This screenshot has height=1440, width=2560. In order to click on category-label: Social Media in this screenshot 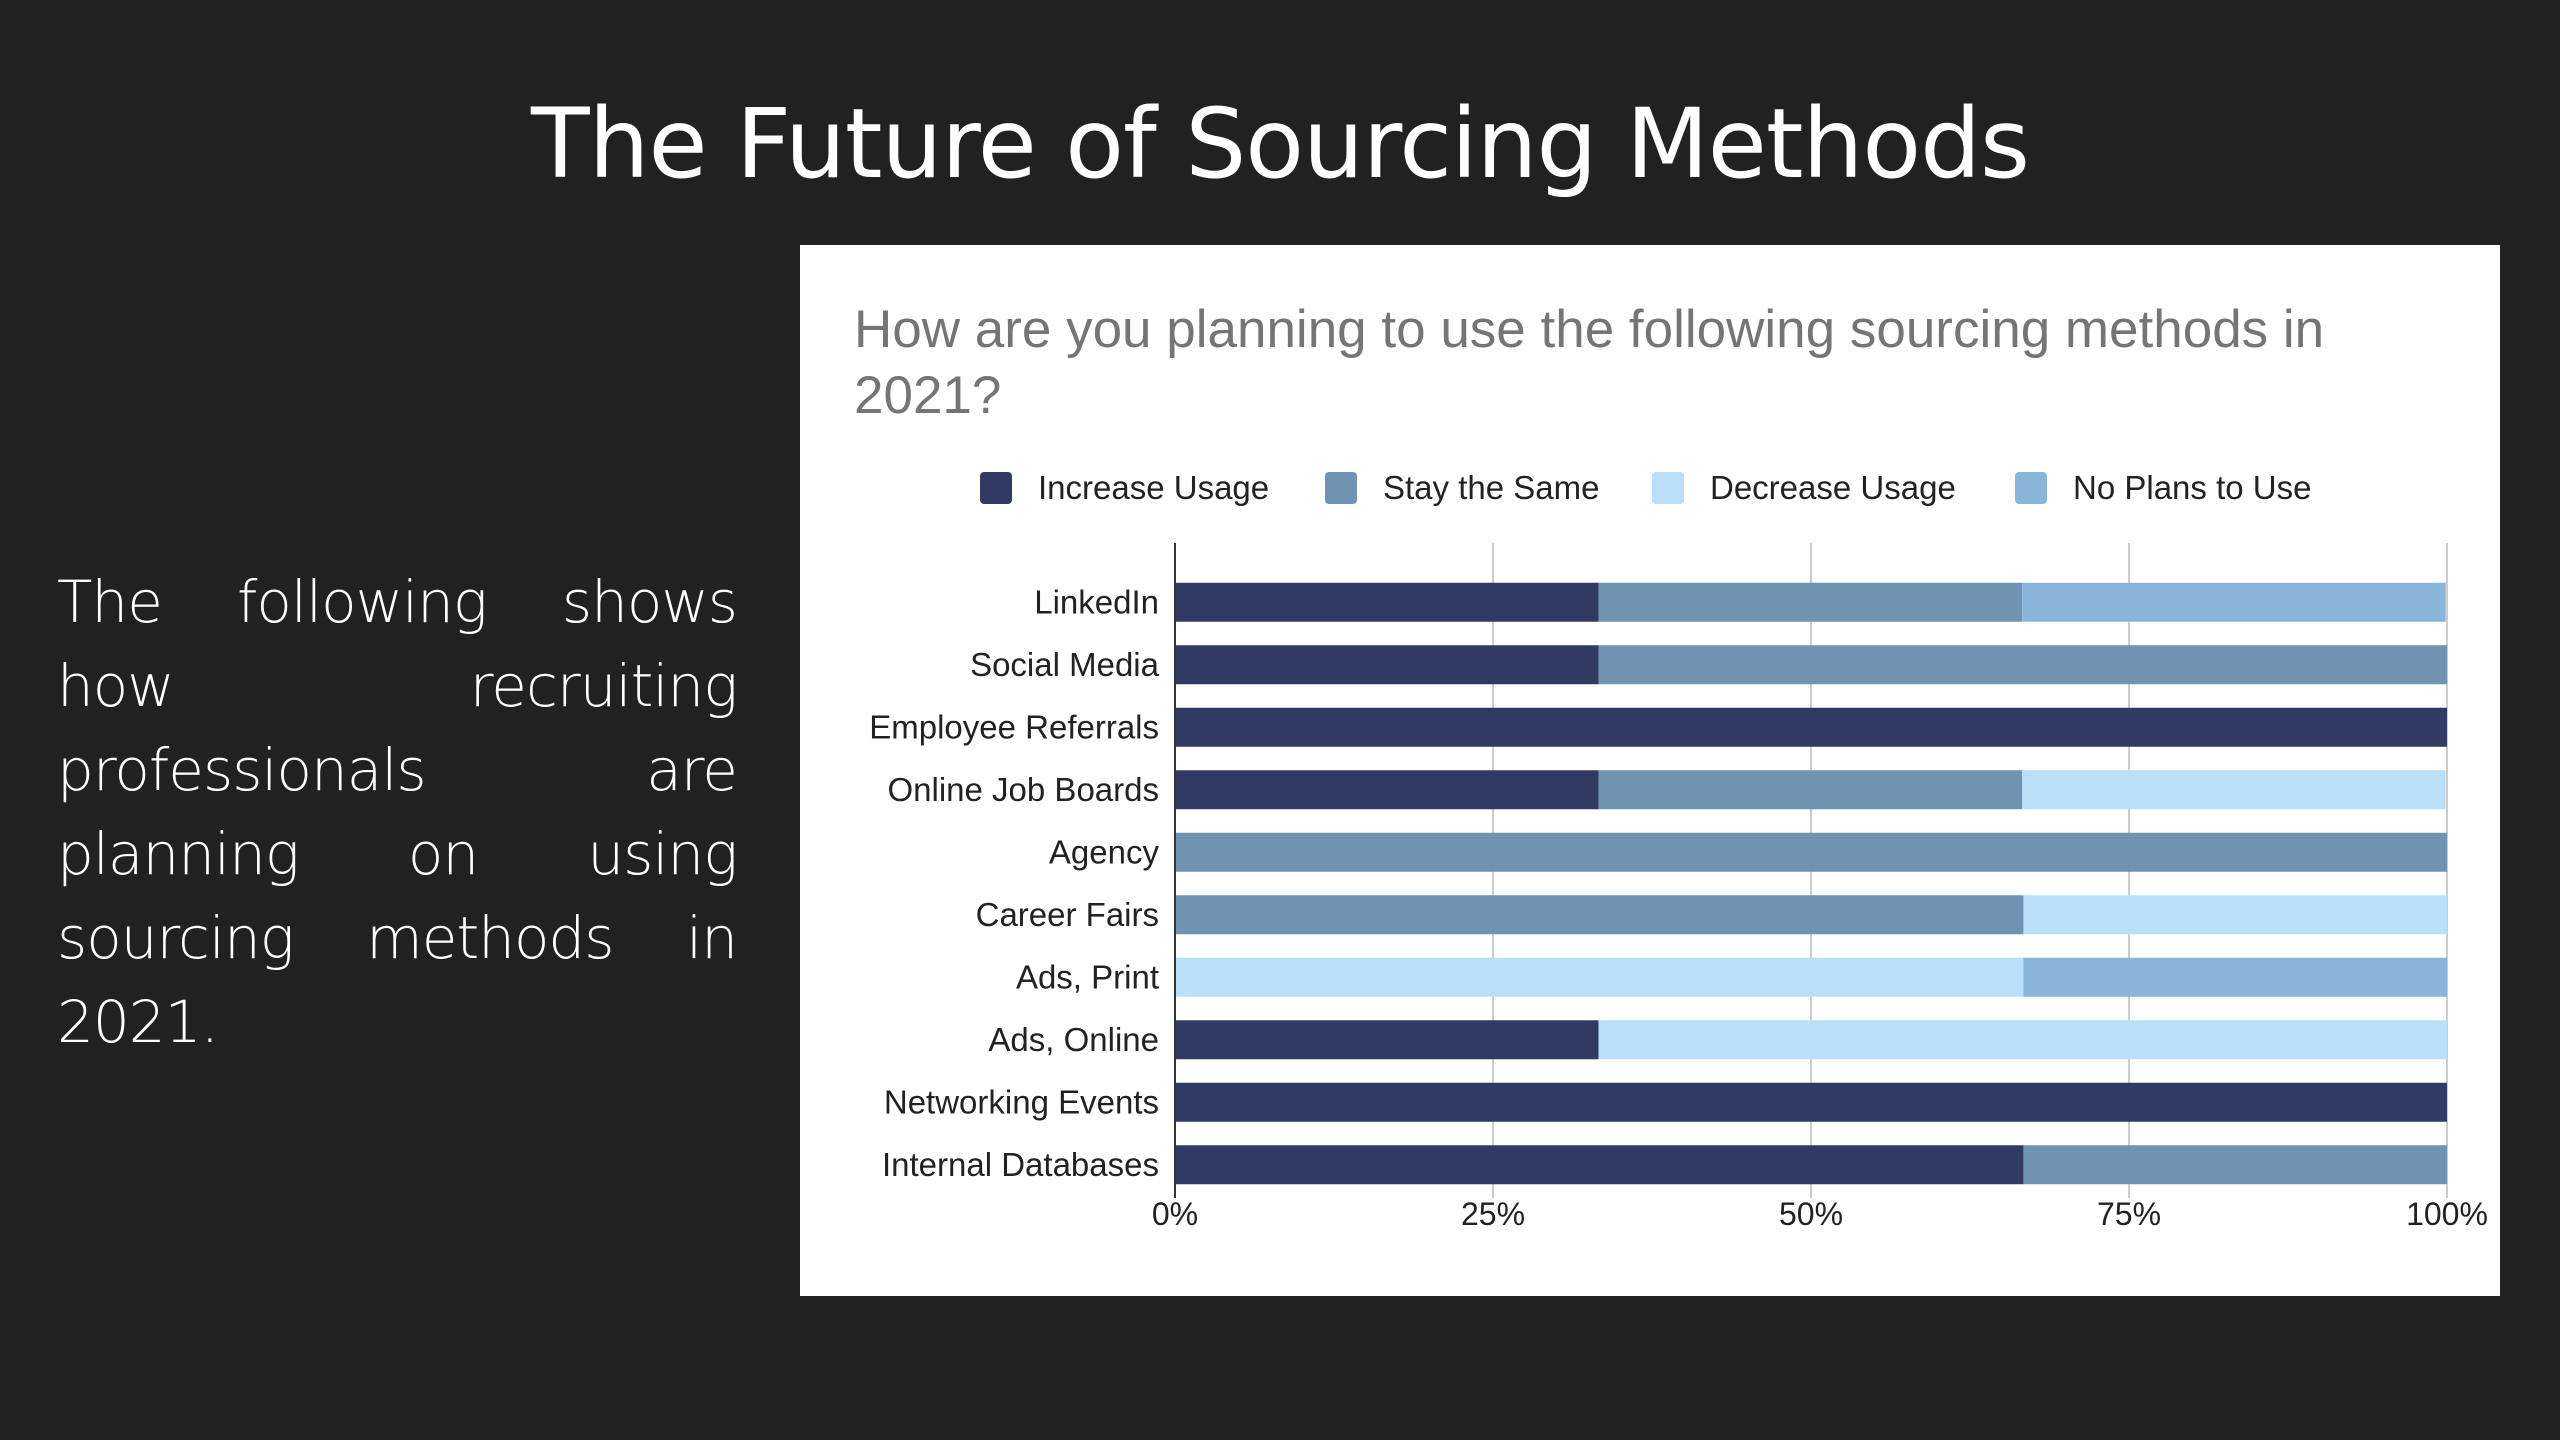, I will do `click(1065, 664)`.